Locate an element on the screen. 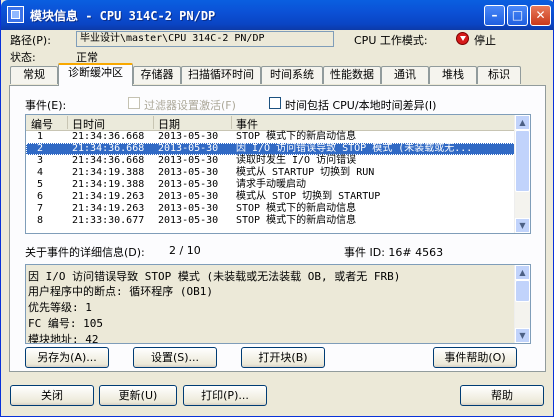 Image resolution: width=554 pixels, height=417 pixels. events-scrollbar: ▲ ▼ is located at coordinates (522, 174).